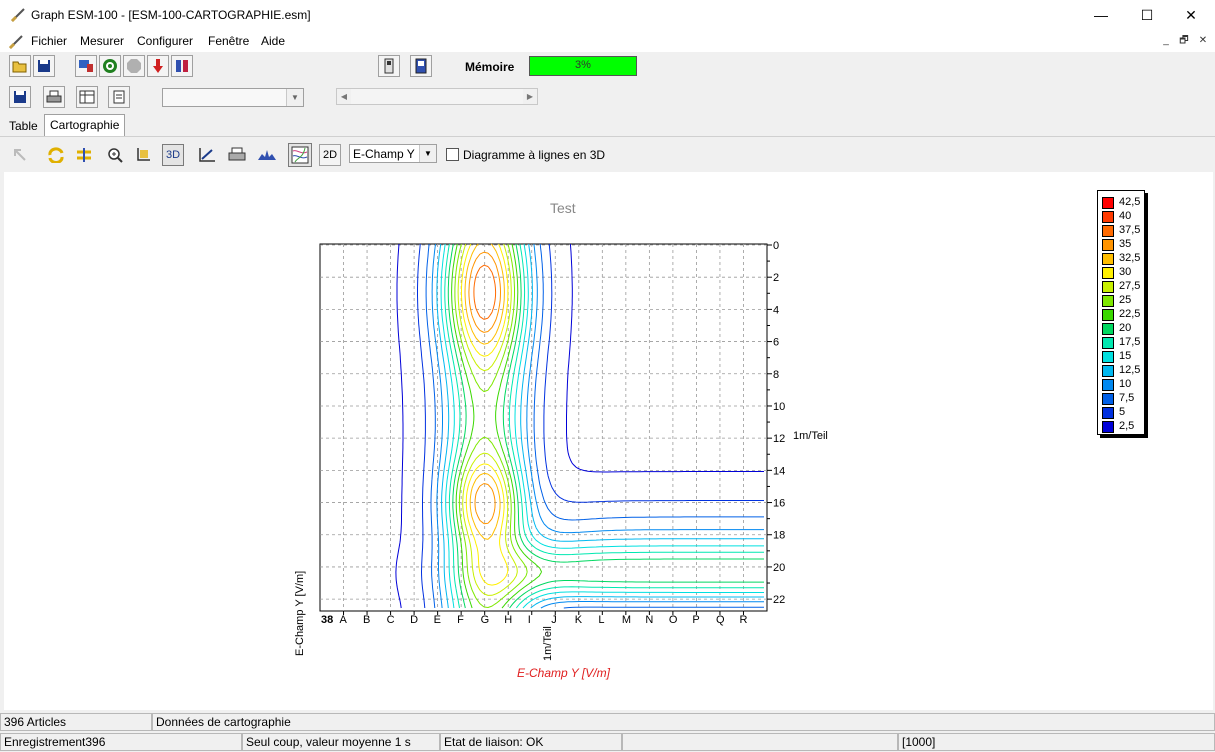 The width and height of the screenshot is (1215, 752). Describe the element at coordinates (300, 613) in the screenshot. I see `left-axis-title: E-Champ Y [V/m]` at that location.